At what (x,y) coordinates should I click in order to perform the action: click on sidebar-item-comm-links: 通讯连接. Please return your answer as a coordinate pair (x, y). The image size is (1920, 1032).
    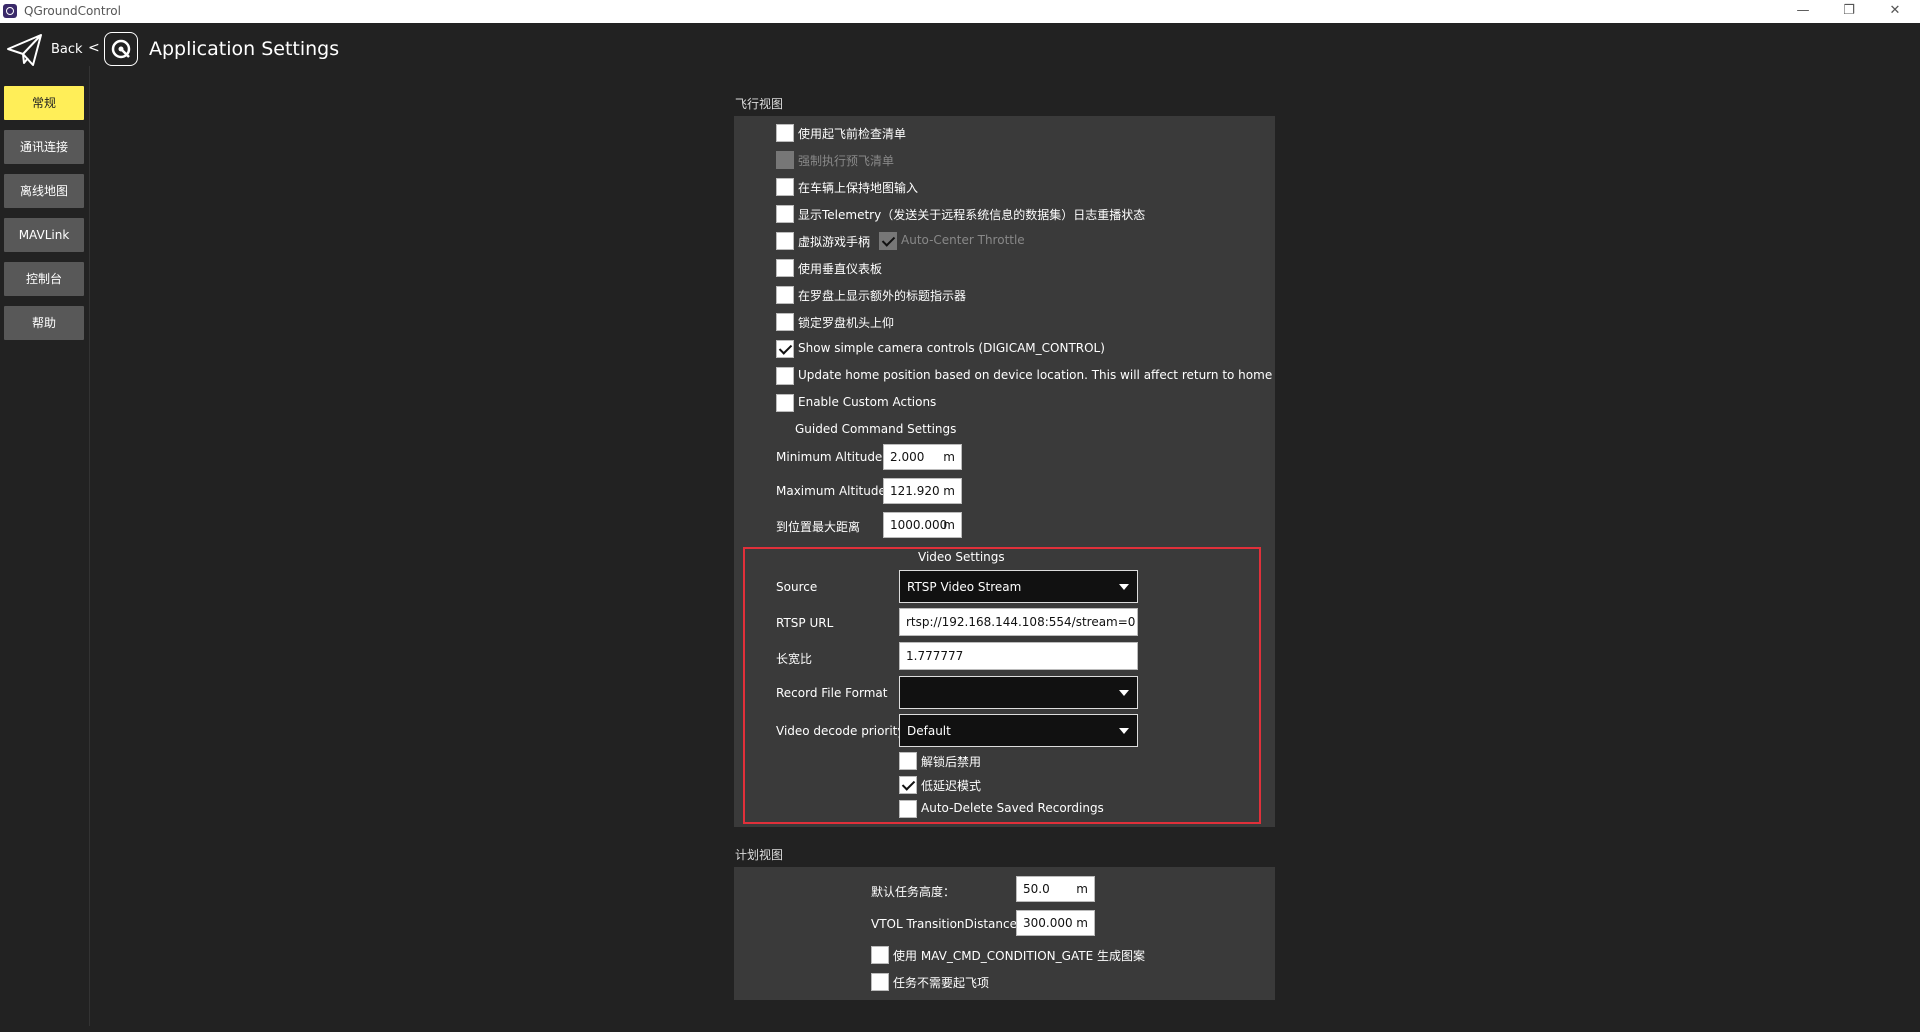
    Looking at the image, I should click on (44, 147).